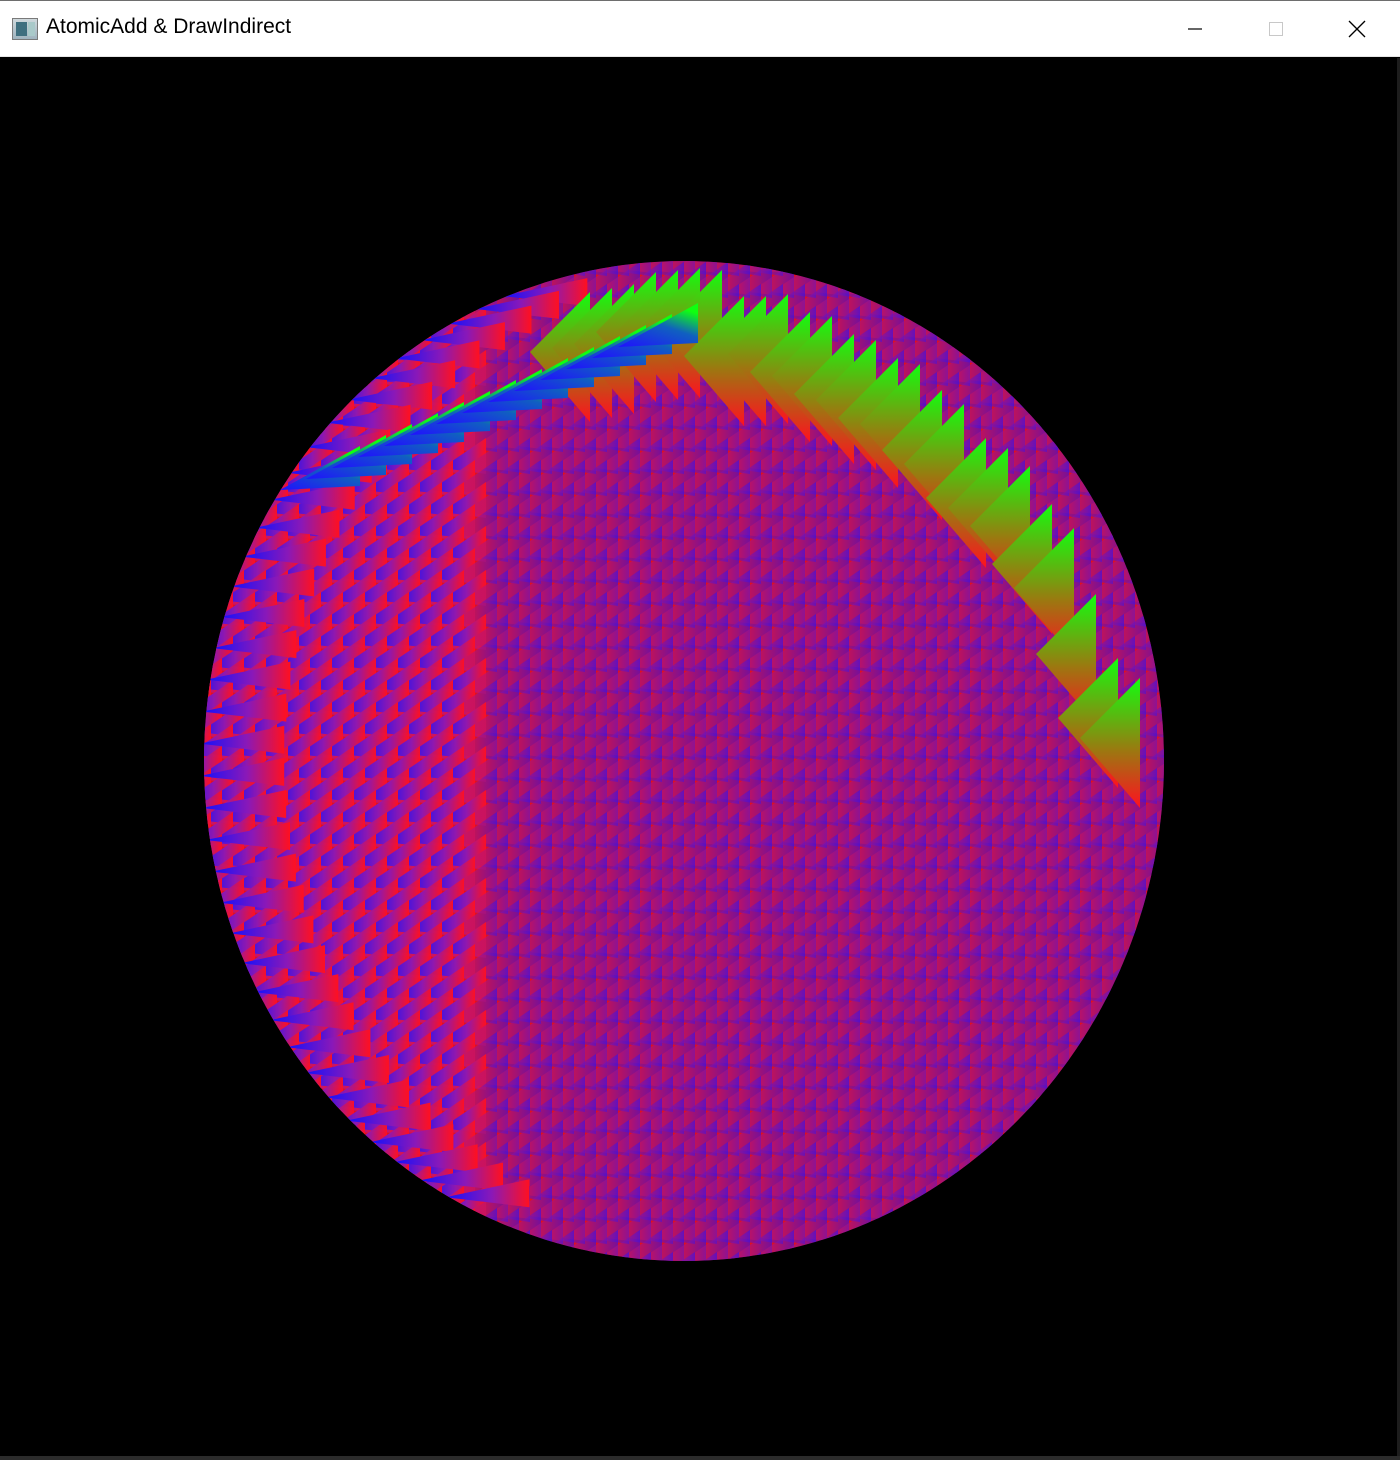 The width and height of the screenshot is (1400, 1460). What do you see at coordinates (700, 1458) in the screenshot?
I see `window-bottom-border` at bounding box center [700, 1458].